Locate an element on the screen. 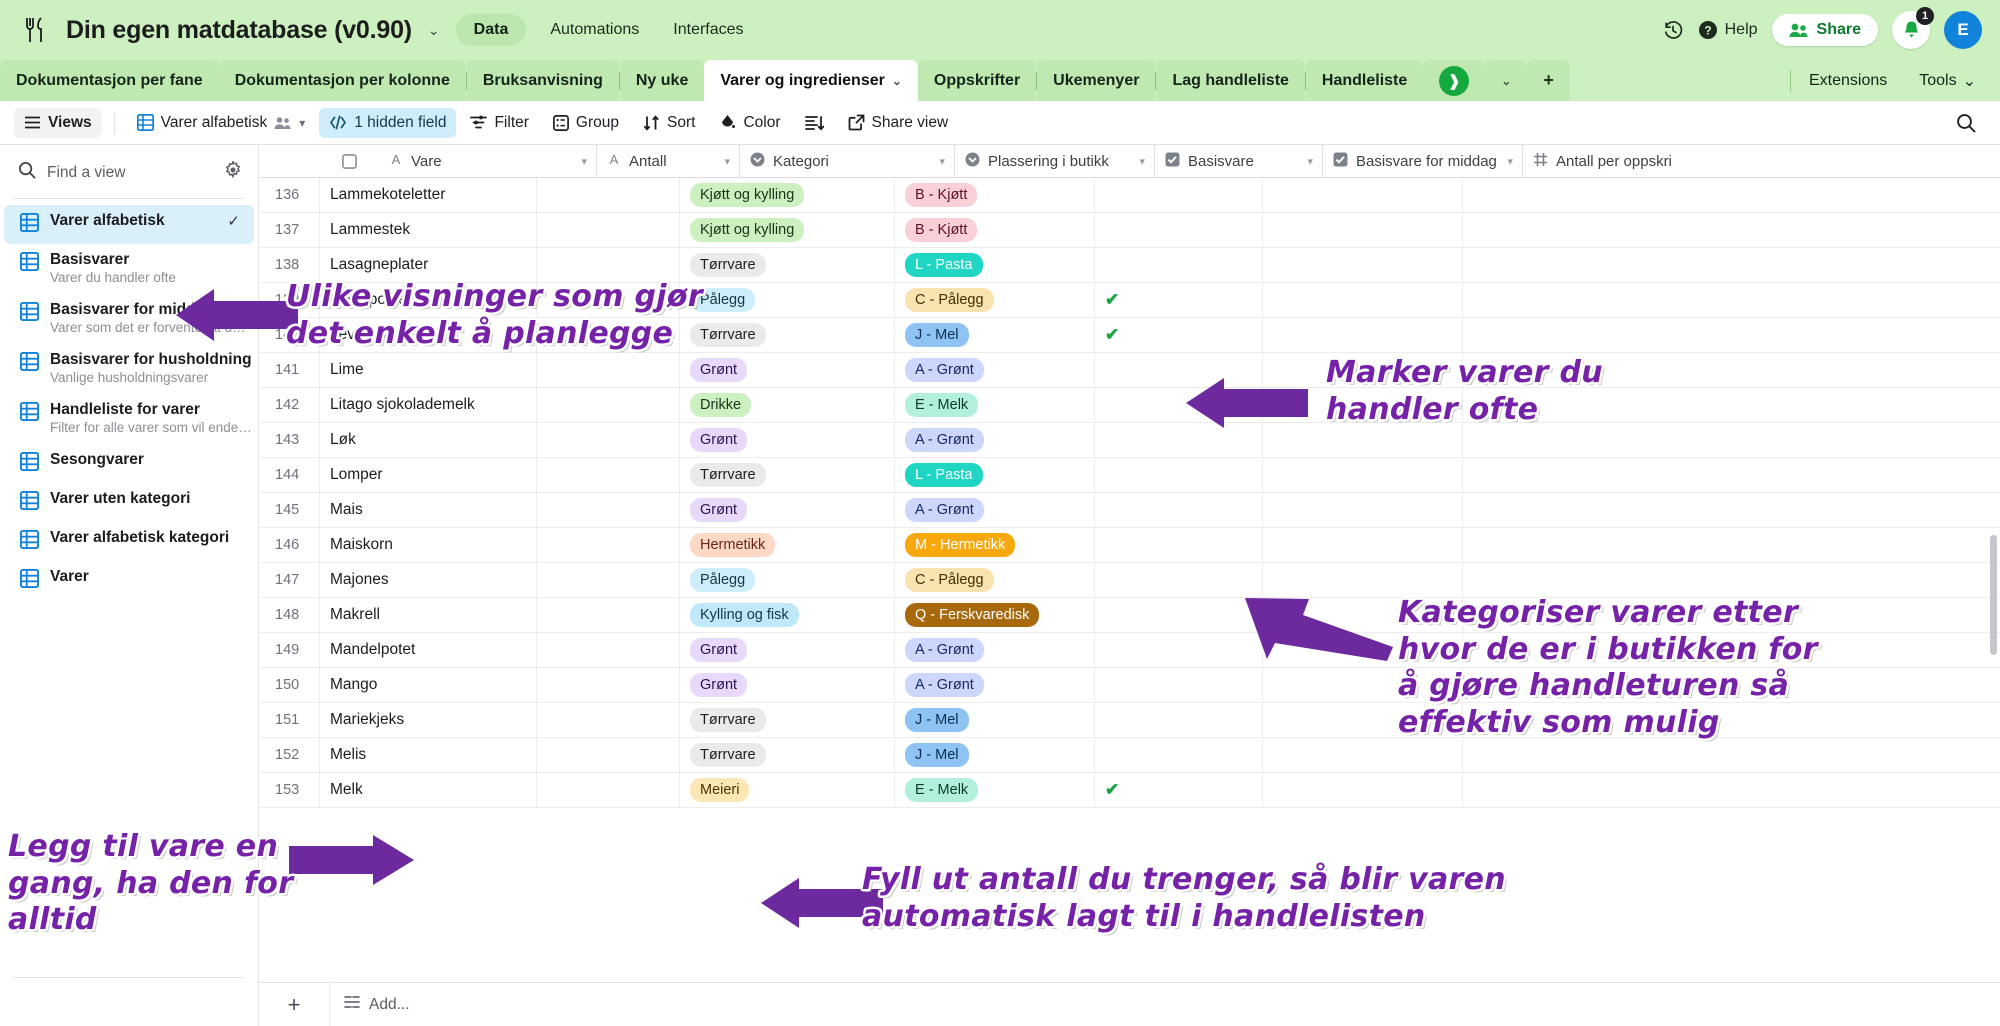 The image size is (2000, 1026). tab-ukemenyer: Ukemenyer is located at coordinates (1096, 80).